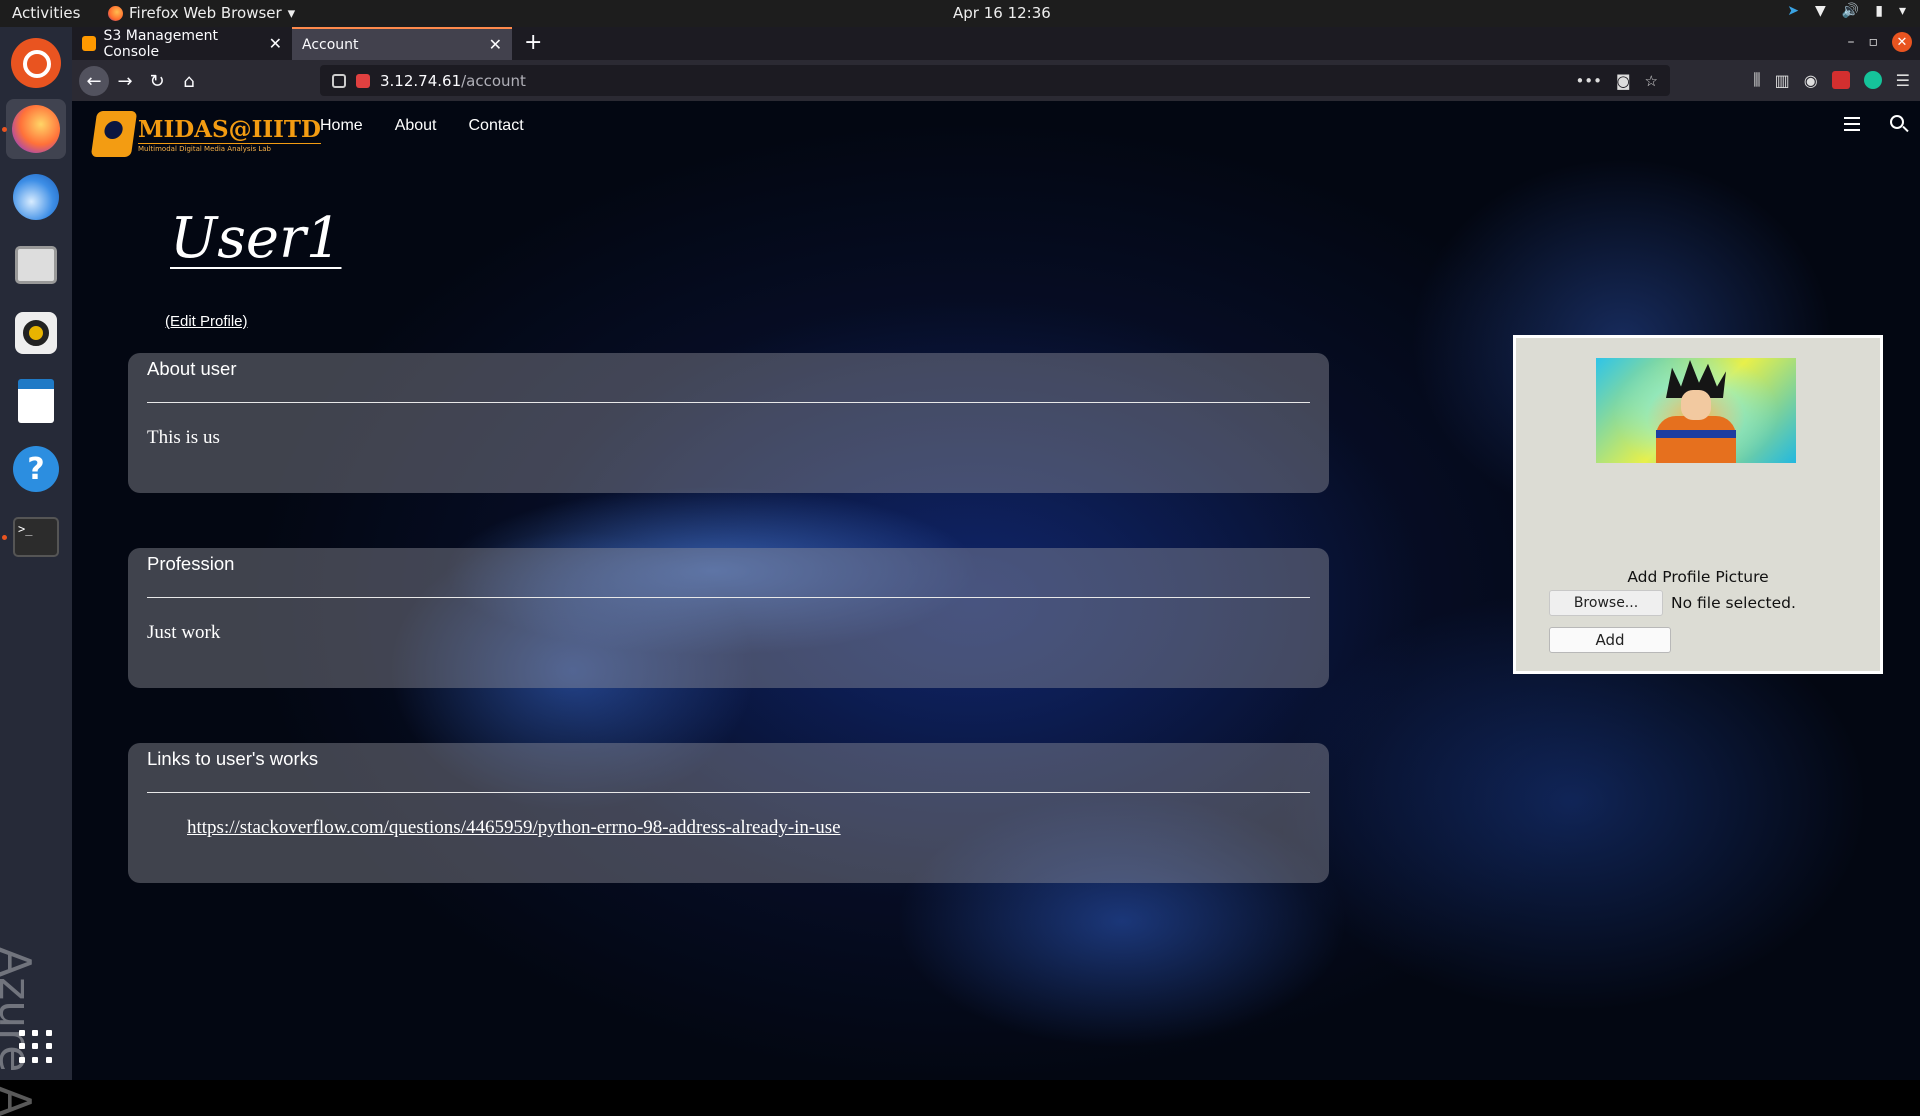 The height and width of the screenshot is (1116, 1920). What do you see at coordinates (402, 43) in the screenshot?
I see `tab-account: Account ✕` at bounding box center [402, 43].